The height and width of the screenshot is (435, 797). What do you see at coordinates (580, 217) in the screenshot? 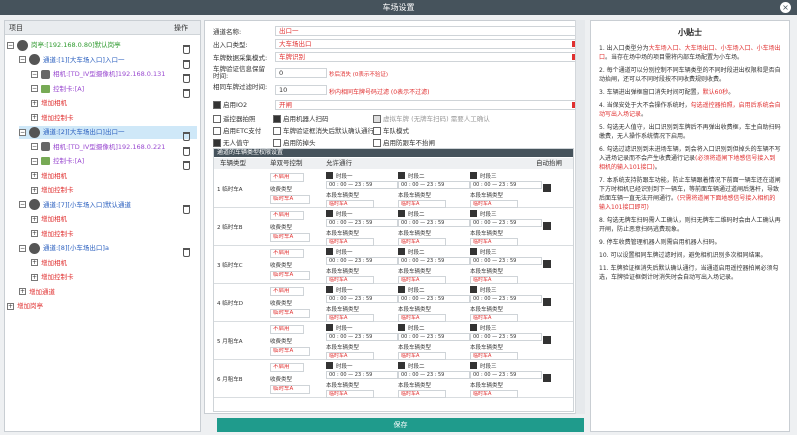
I see `form-scrollbar` at bounding box center [580, 217].